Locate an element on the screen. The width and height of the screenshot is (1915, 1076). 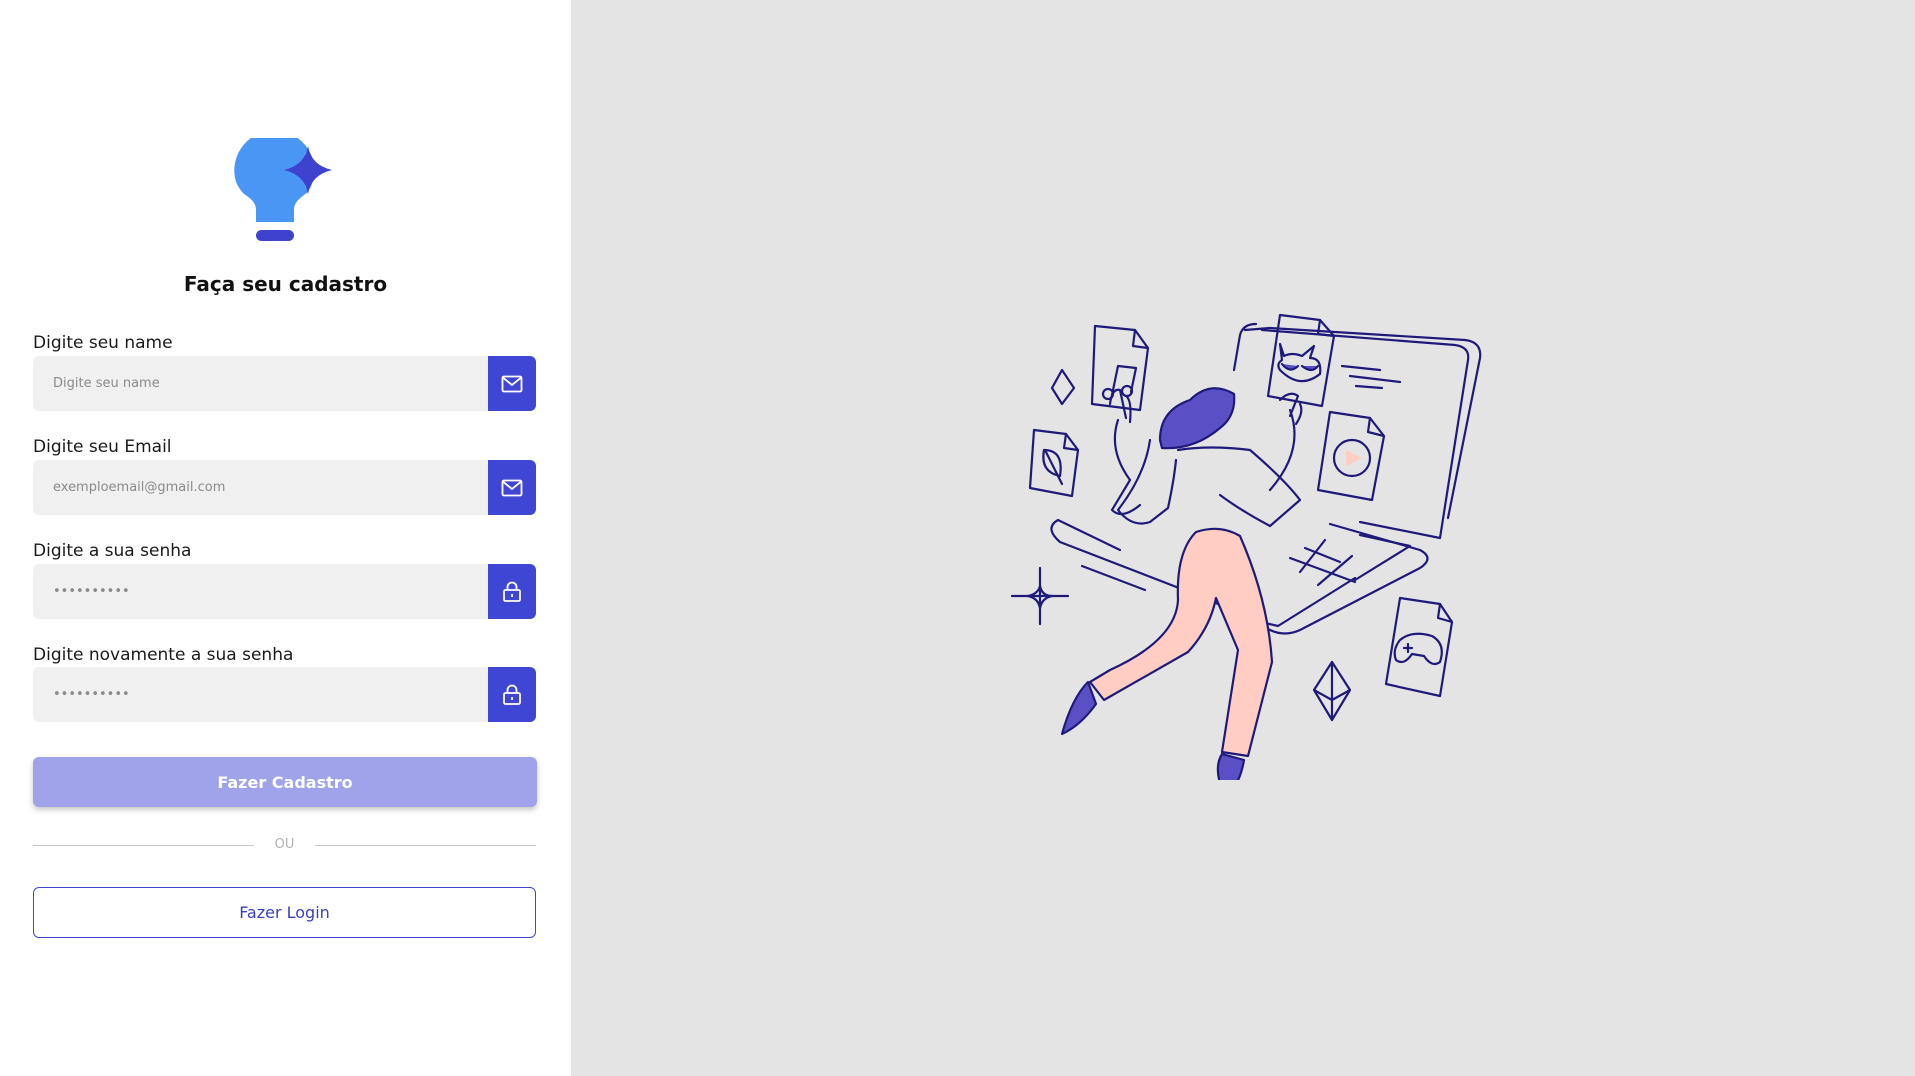
email-field-icon-button is located at coordinates (512, 487).